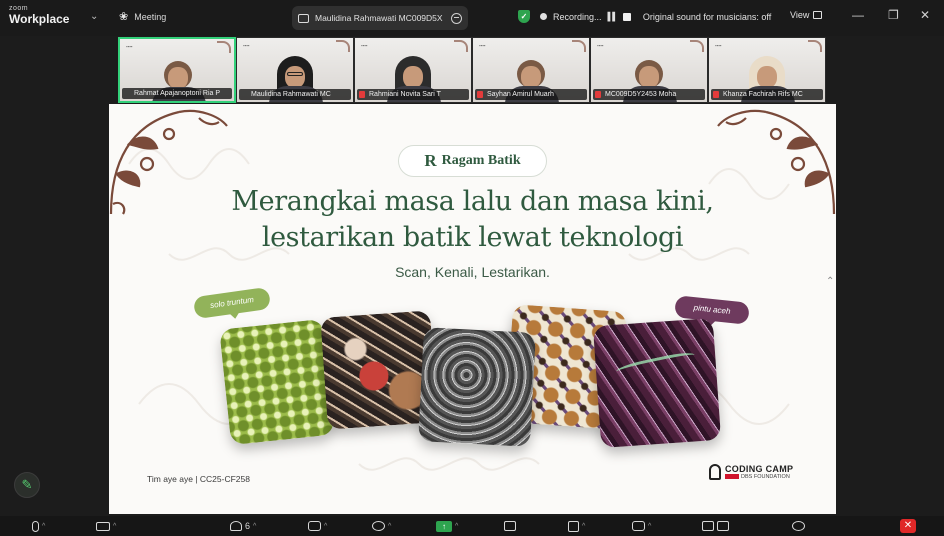 The image size is (944, 536). I want to click on share-screen-button: ↑ ^, so click(447, 526).